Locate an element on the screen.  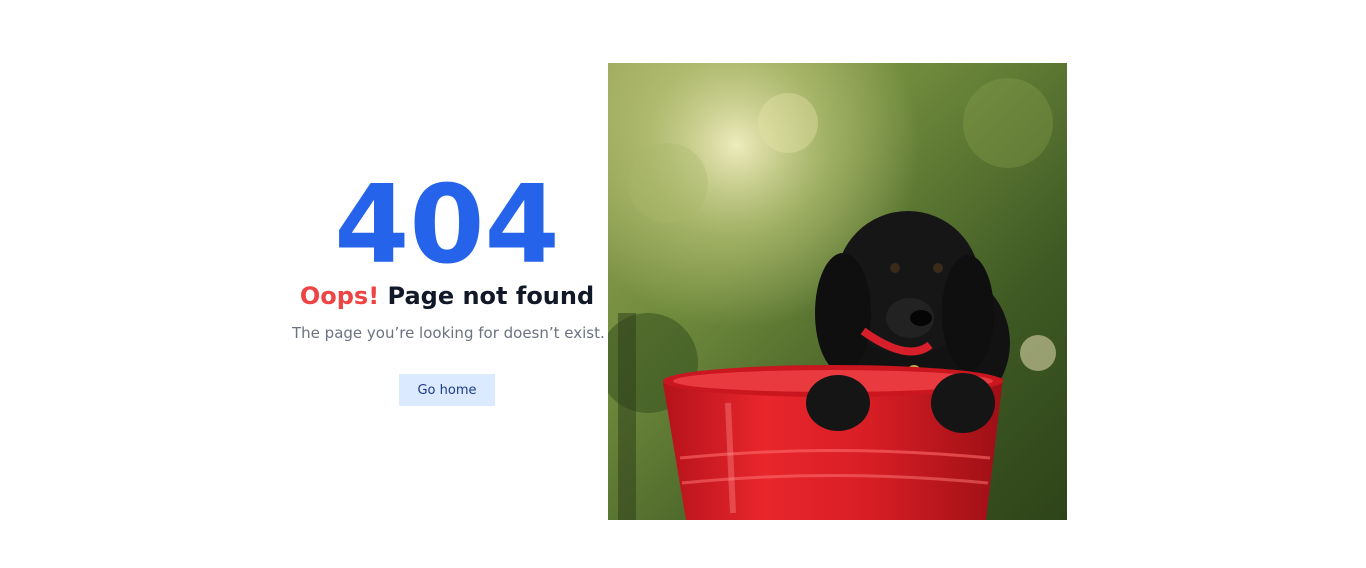
go-home-button: Go home is located at coordinates (447, 390).